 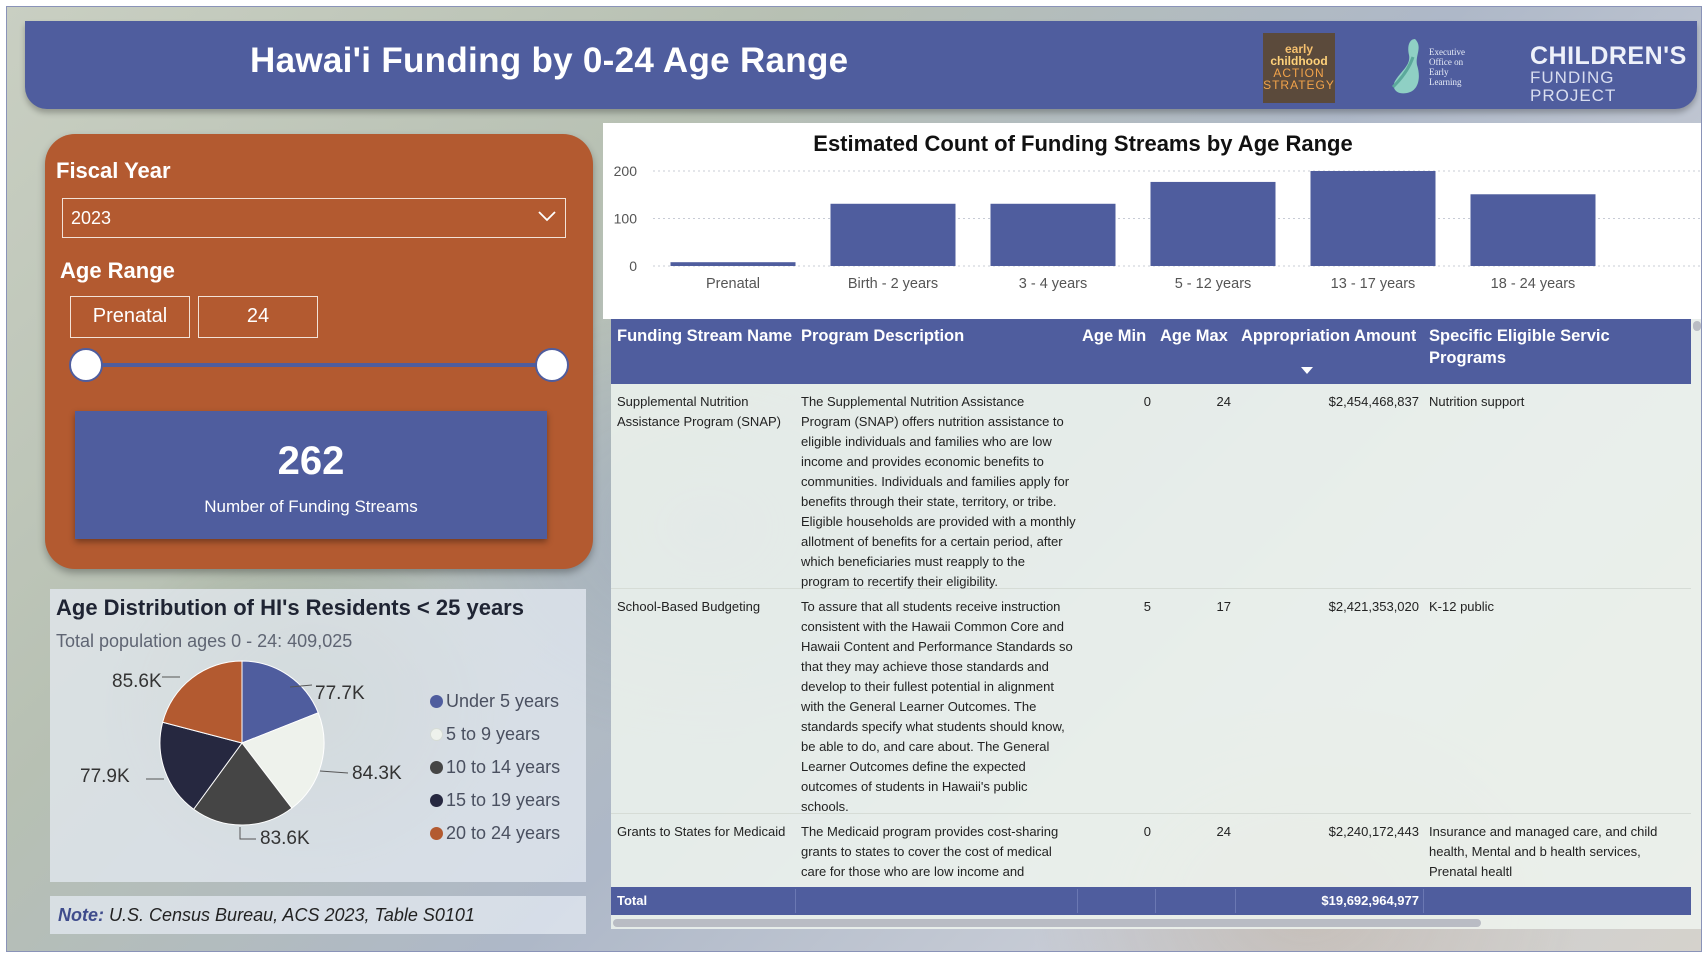 I want to click on age-range-slider-max-handle, so click(x=552, y=365).